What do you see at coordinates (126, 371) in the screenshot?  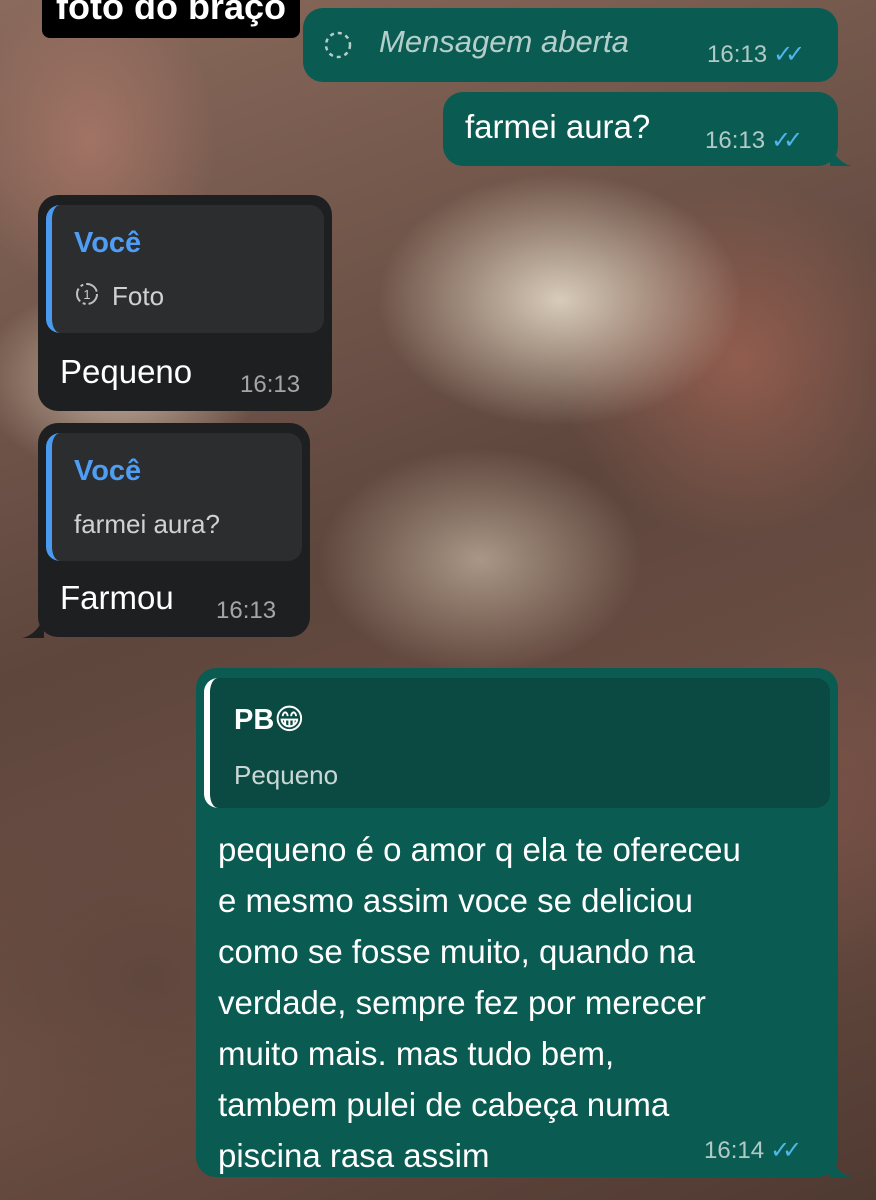 I see `message-text: Pequeno` at bounding box center [126, 371].